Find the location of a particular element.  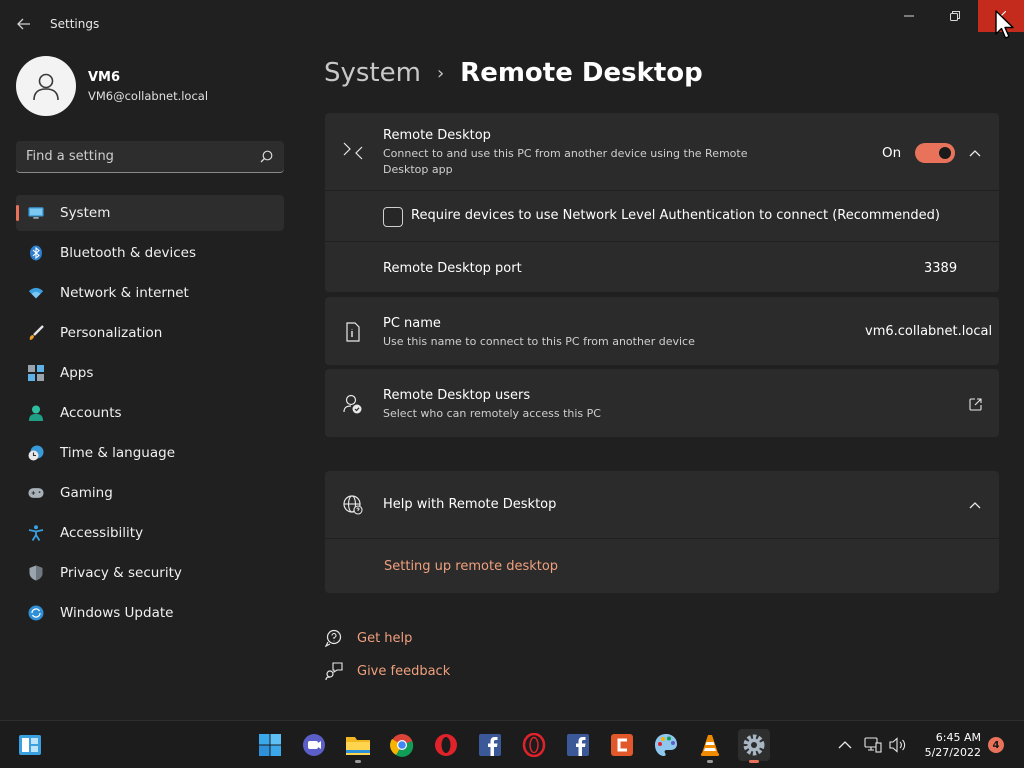

chrome-icon is located at coordinates (402, 745).